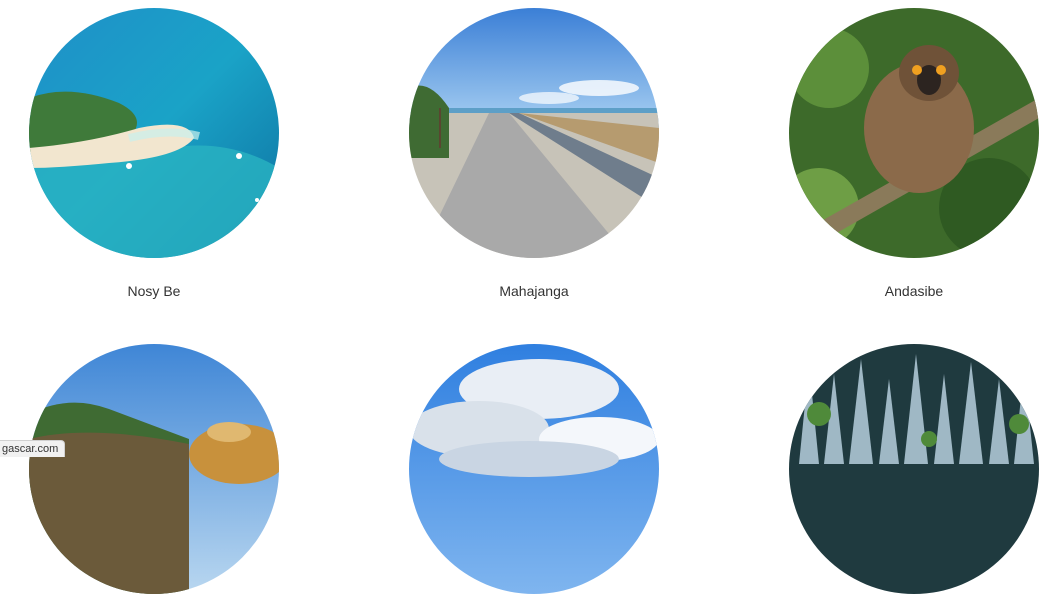  I want to click on destination-card-mahajanga: Mahajanga, so click(534, 158).